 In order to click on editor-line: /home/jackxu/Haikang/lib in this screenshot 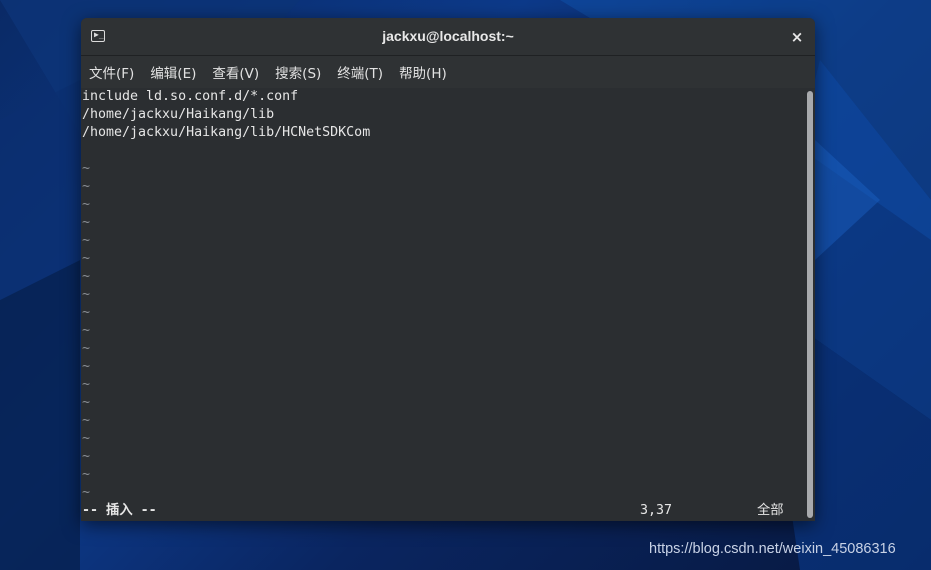, I will do `click(178, 114)`.